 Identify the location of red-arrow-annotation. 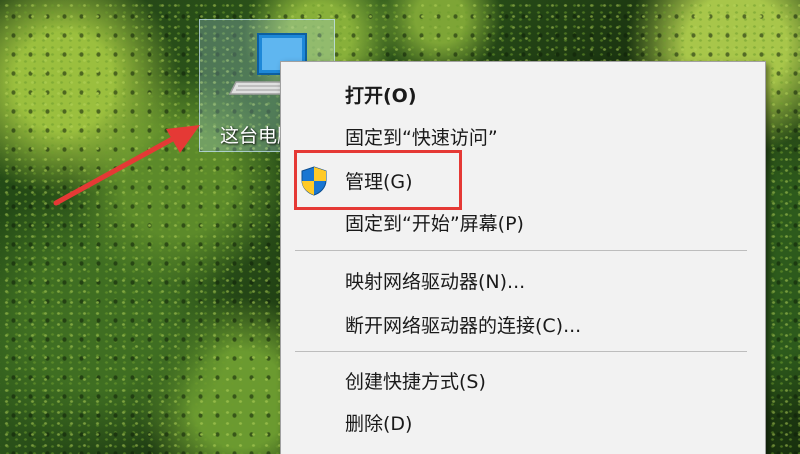
(126, 165).